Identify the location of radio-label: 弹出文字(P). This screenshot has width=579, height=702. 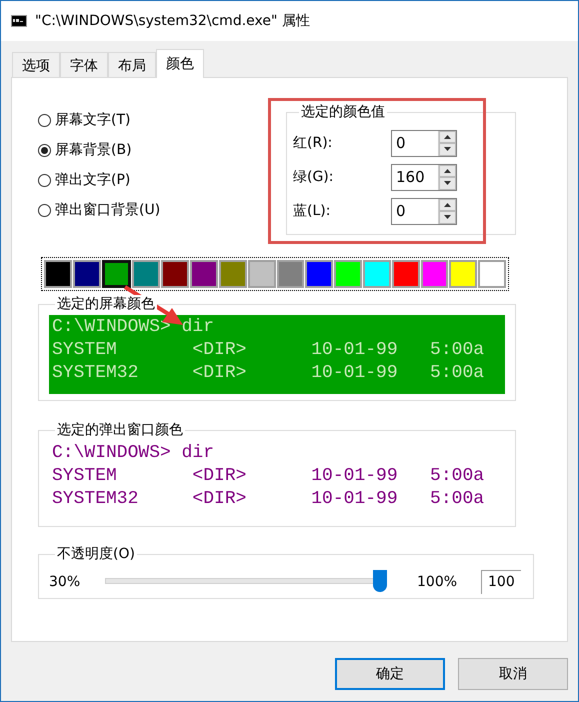
(92, 180).